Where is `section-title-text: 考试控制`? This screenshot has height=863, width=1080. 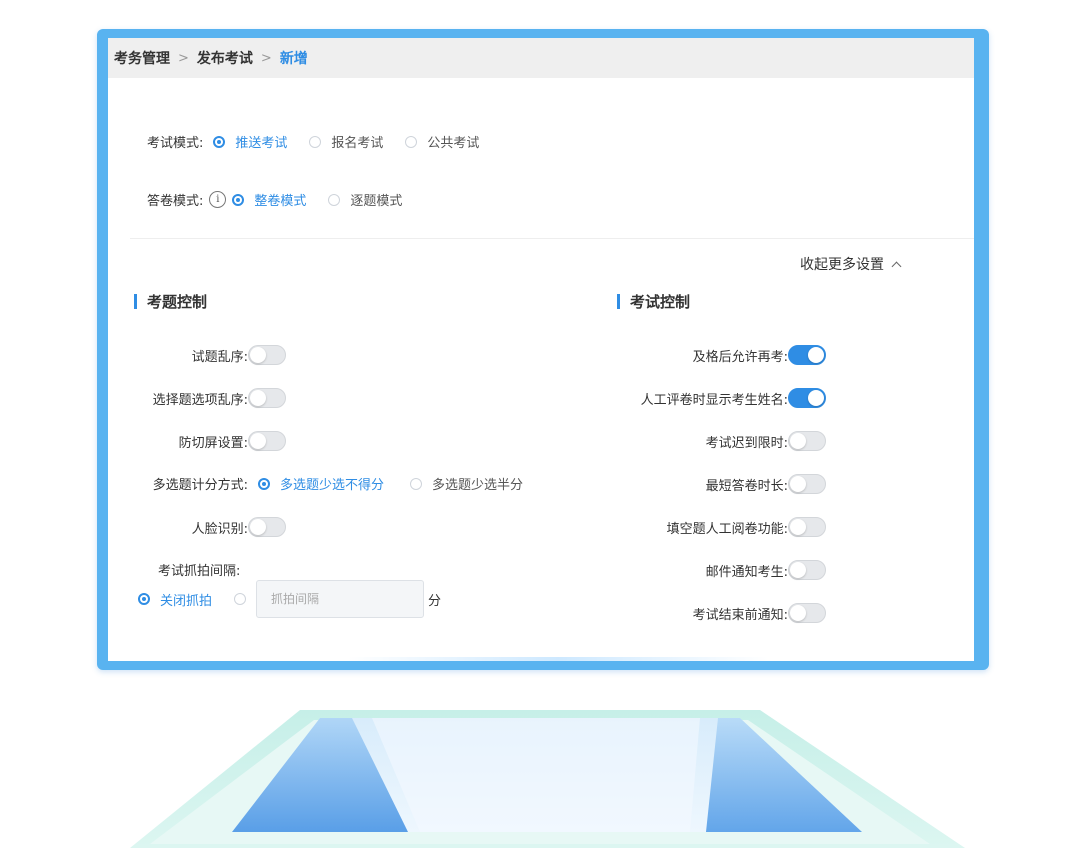 section-title-text: 考试控制 is located at coordinates (660, 302).